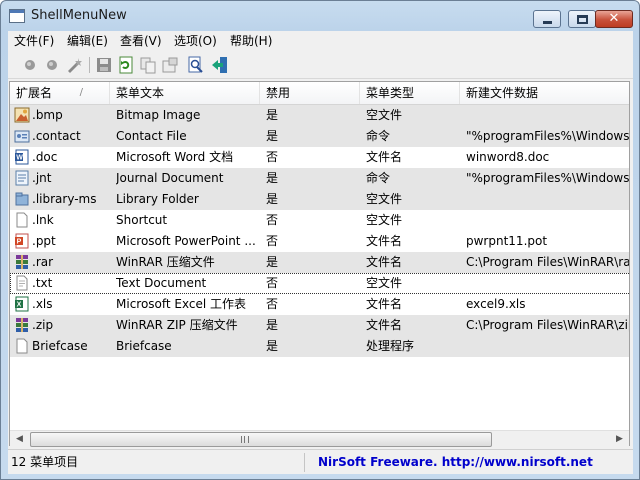  What do you see at coordinates (22, 304) in the screenshot?
I see `excel-icon: X` at bounding box center [22, 304].